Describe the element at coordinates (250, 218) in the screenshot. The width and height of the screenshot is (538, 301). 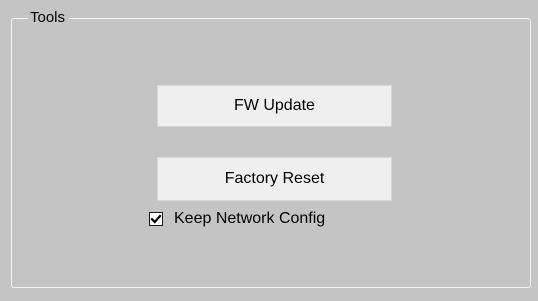
I see `keep-network-config-label: Keep Network Config` at that location.